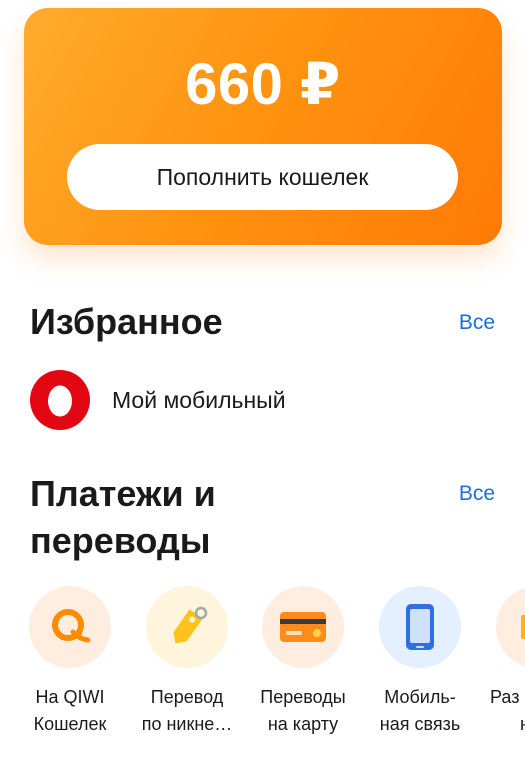 The image size is (525, 768). I want to click on service-qiwi-wallet: На QIWI Кошелек, so click(70, 662).